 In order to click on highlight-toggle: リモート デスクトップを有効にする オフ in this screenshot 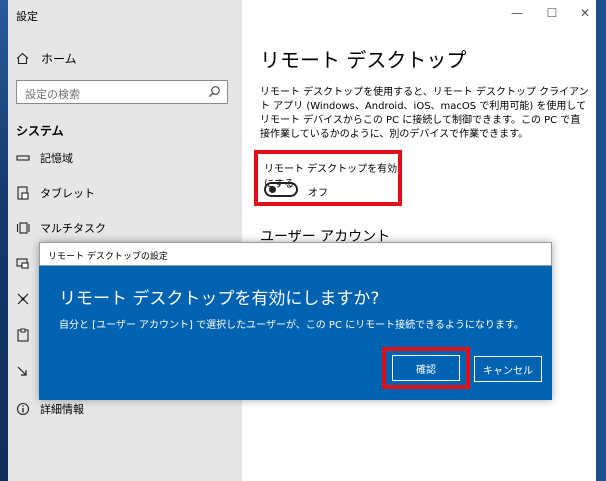, I will do `click(328, 178)`.